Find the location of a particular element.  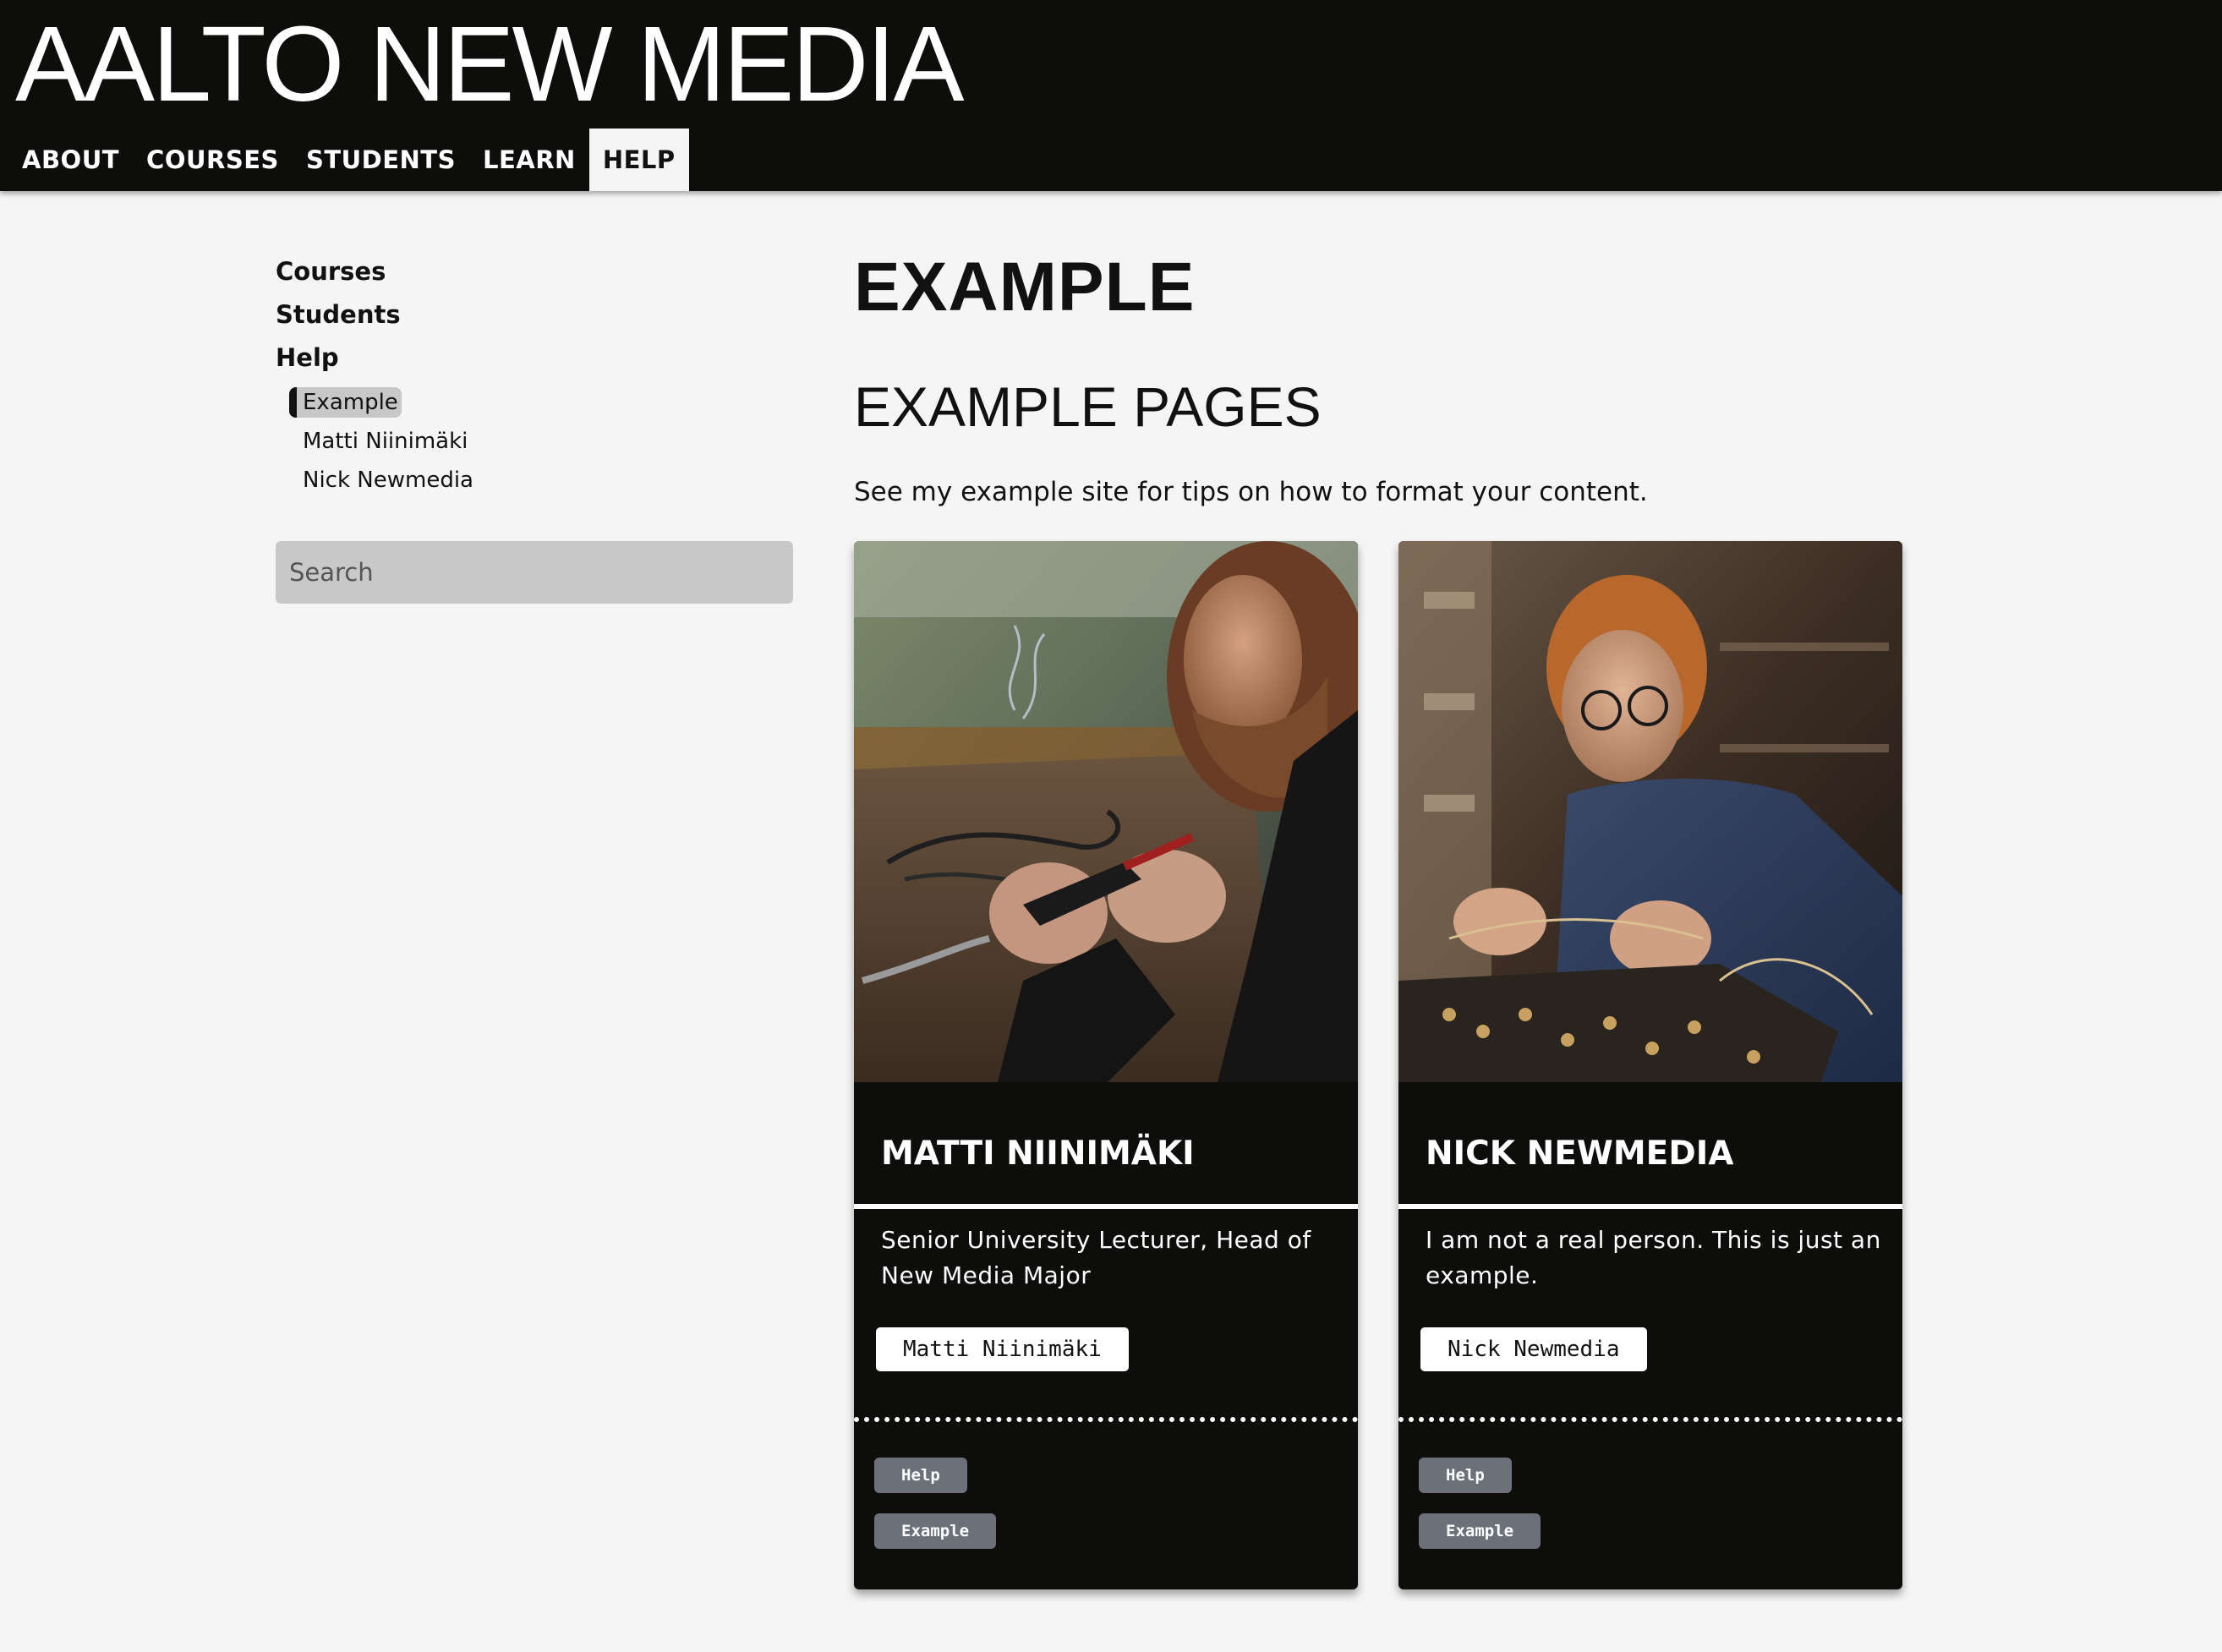

card-link-button: Matti Niinimäki is located at coordinates (1002, 1349).